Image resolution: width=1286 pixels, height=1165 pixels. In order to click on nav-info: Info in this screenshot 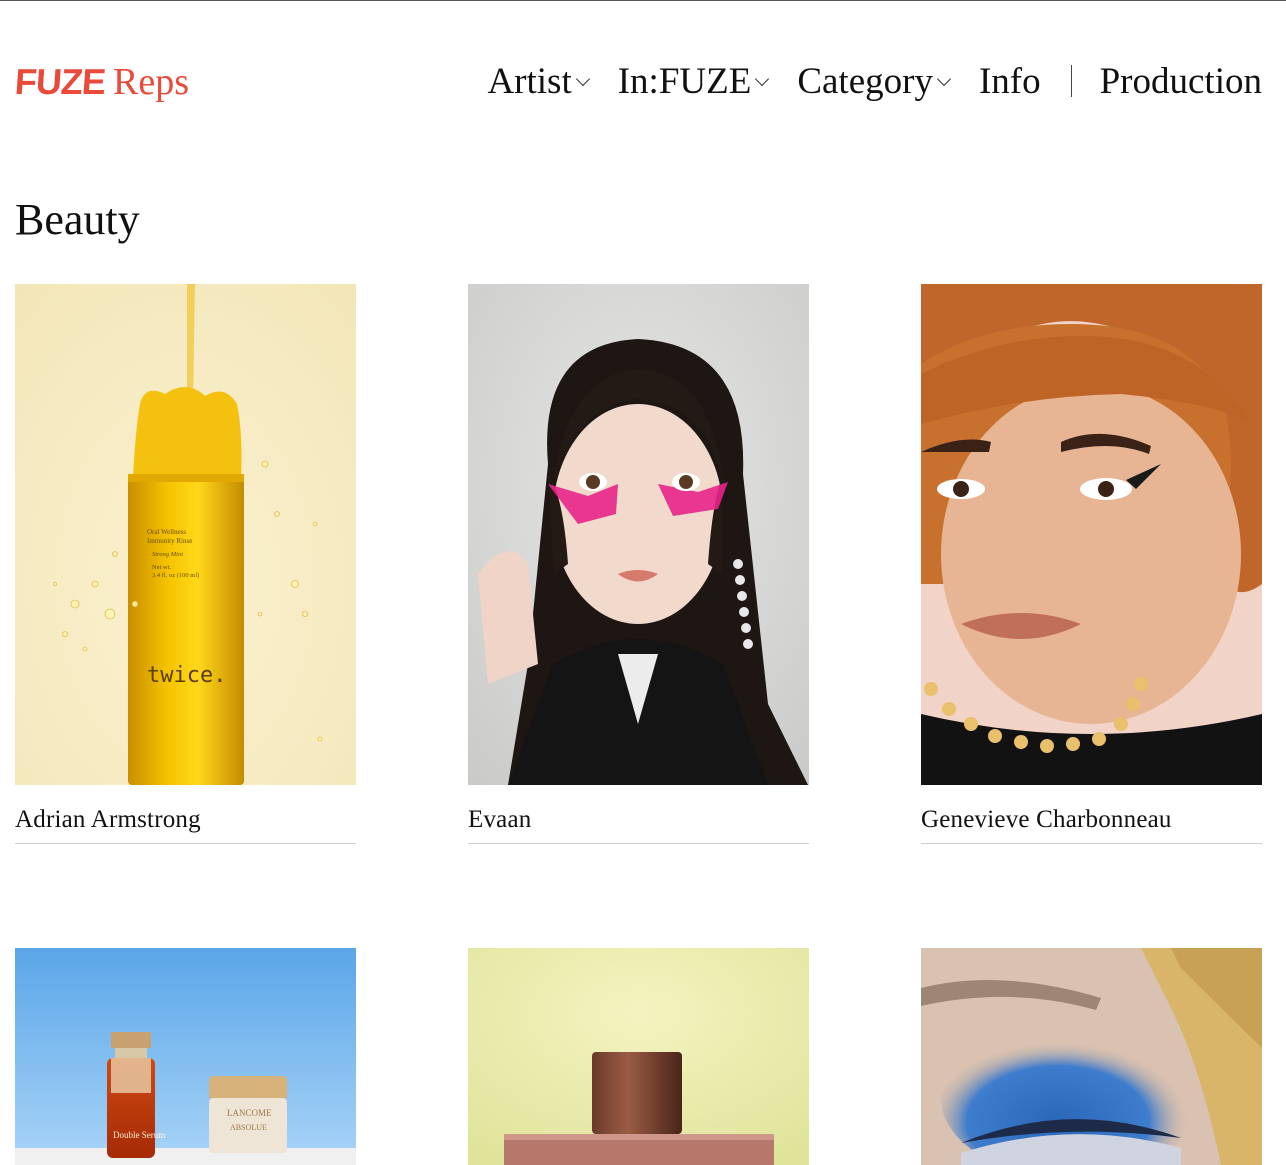, I will do `click(1010, 81)`.